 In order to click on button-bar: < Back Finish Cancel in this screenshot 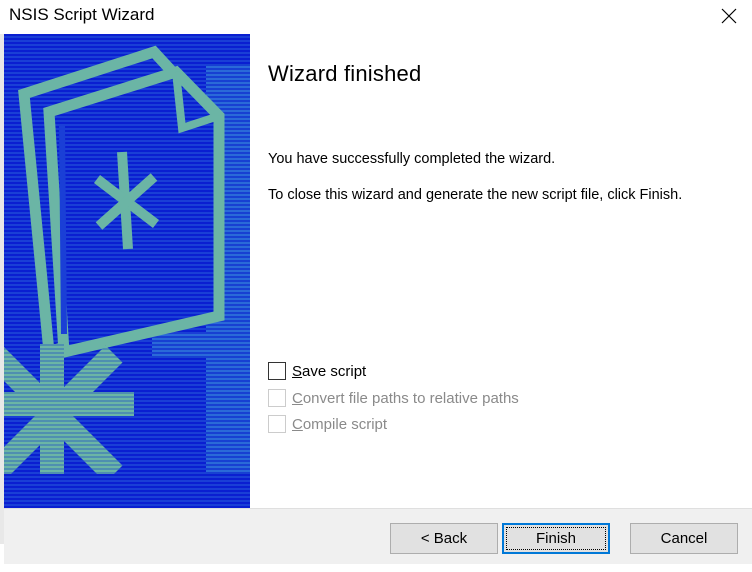, I will do `click(378, 536)`.